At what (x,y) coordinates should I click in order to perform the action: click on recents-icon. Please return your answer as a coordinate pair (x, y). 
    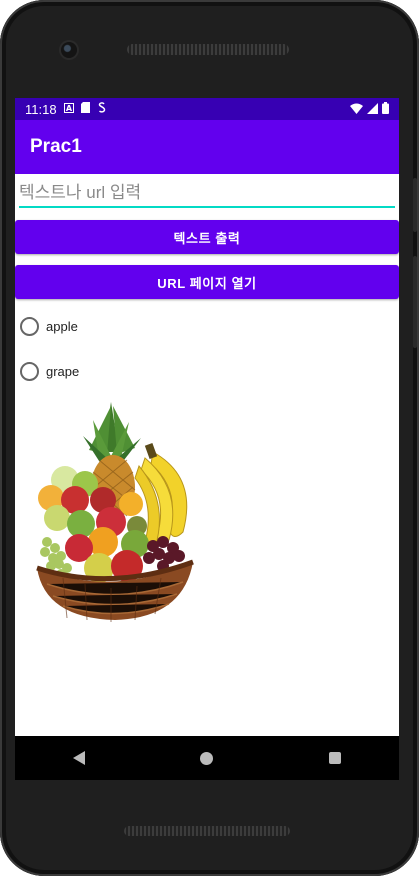
    Looking at the image, I should click on (335, 758).